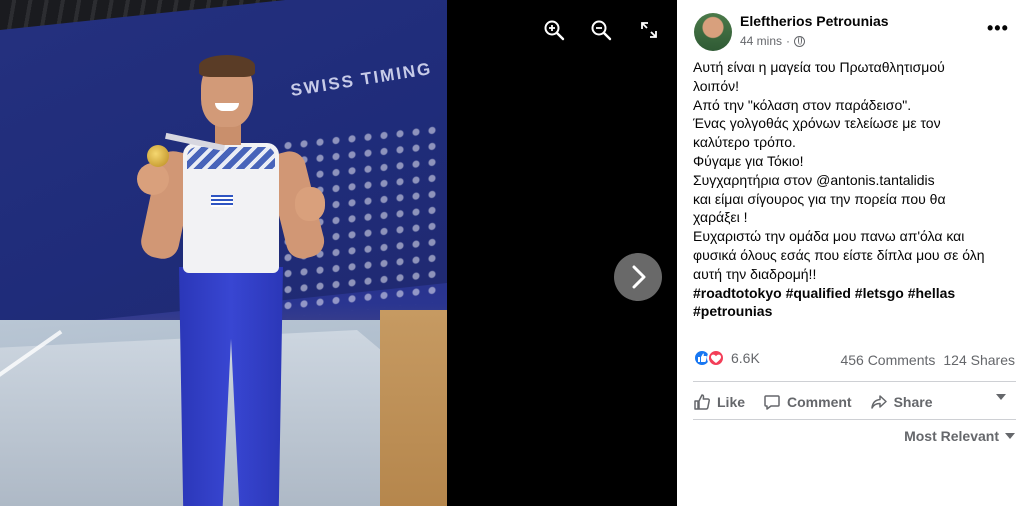 This screenshot has height=506, width=1024. I want to click on audience-dropdown-caret, so click(1001, 397).